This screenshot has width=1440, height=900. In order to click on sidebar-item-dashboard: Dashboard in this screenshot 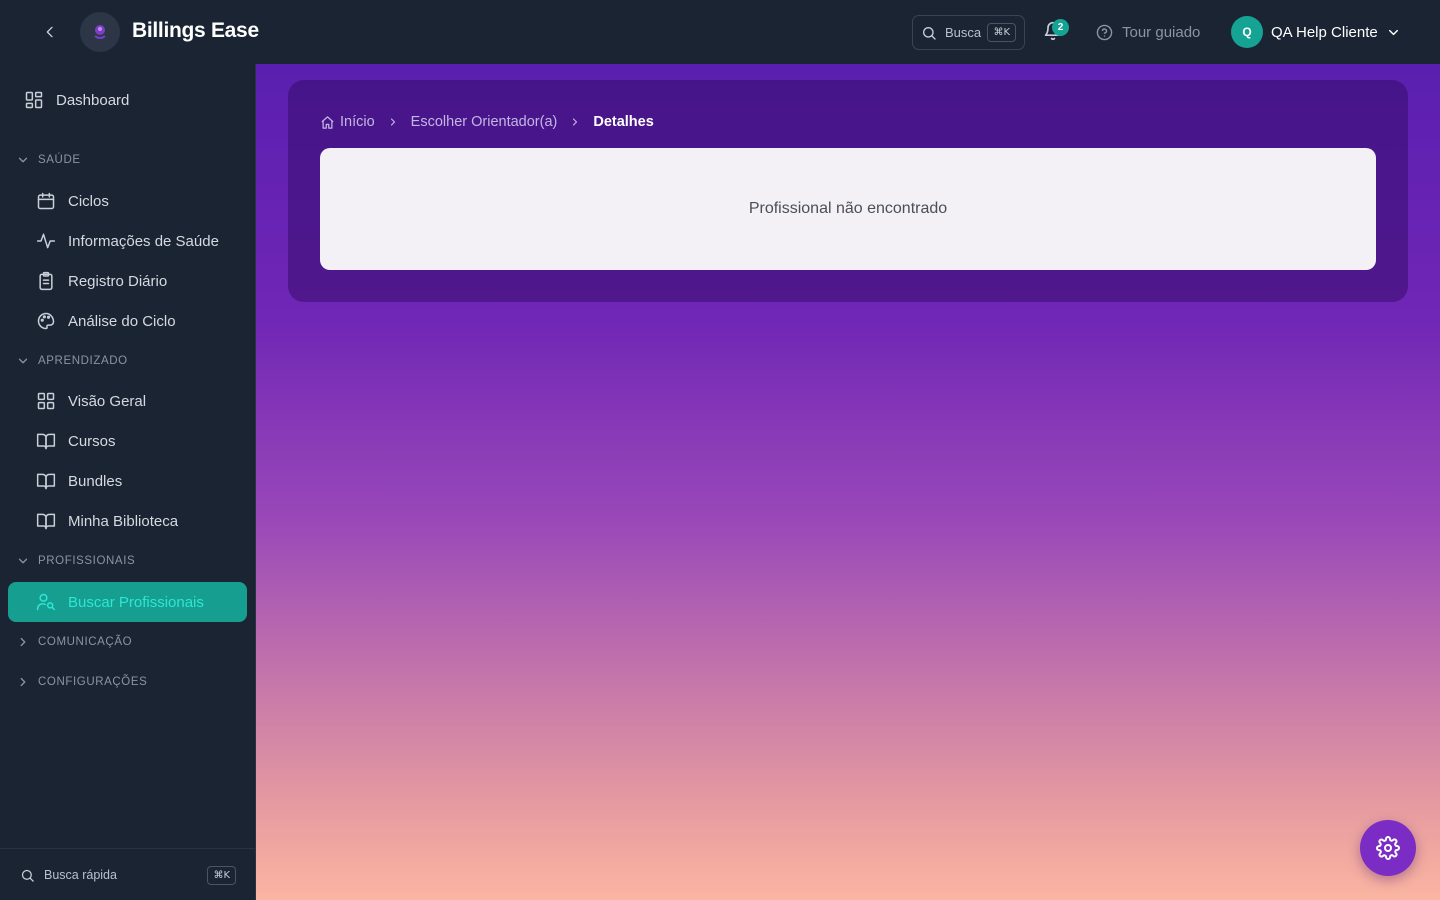, I will do `click(127, 100)`.